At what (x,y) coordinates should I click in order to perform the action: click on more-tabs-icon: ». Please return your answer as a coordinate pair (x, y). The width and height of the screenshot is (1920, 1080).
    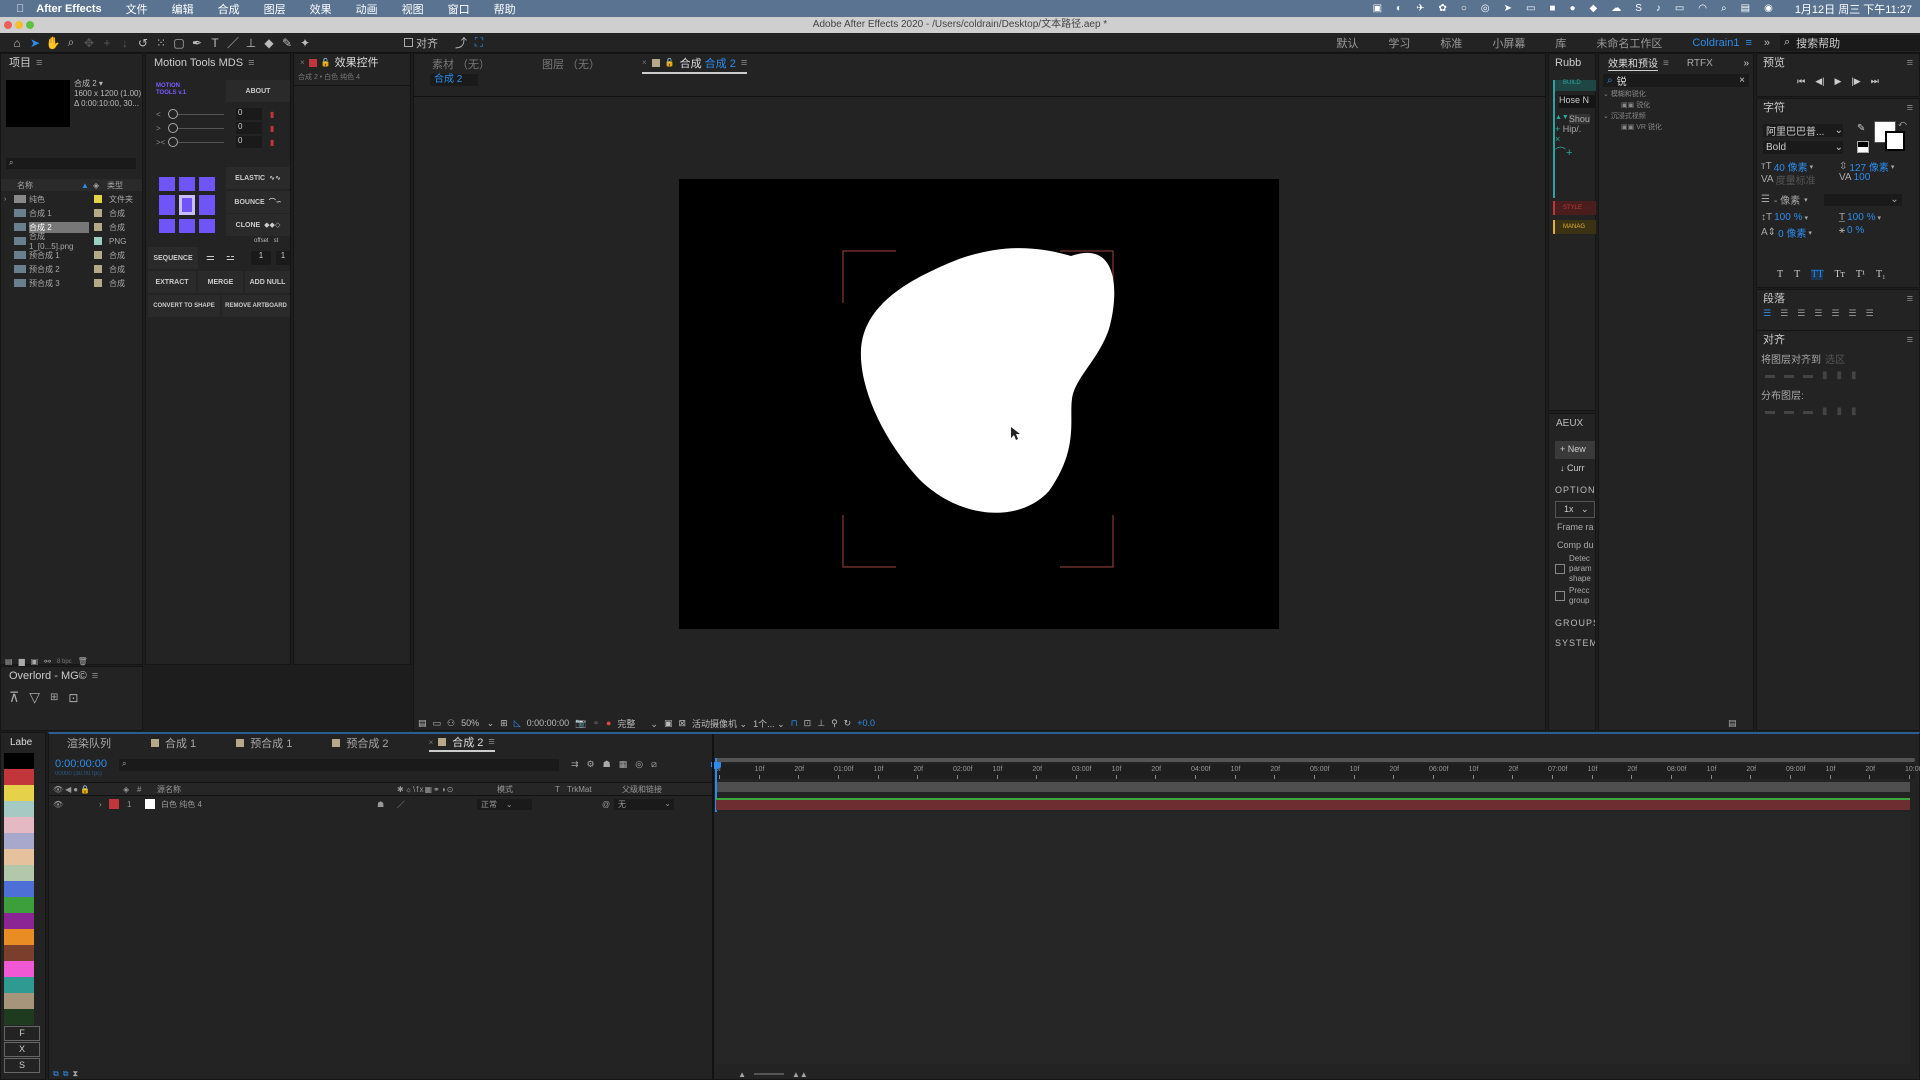
    Looking at the image, I should click on (1746, 63).